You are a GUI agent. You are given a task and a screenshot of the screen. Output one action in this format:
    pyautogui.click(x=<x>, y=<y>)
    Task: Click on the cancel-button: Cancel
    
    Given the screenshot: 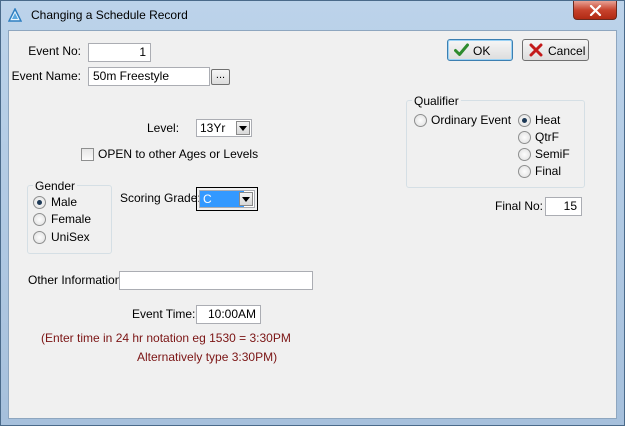 What is the action you would take?
    pyautogui.click(x=555, y=50)
    